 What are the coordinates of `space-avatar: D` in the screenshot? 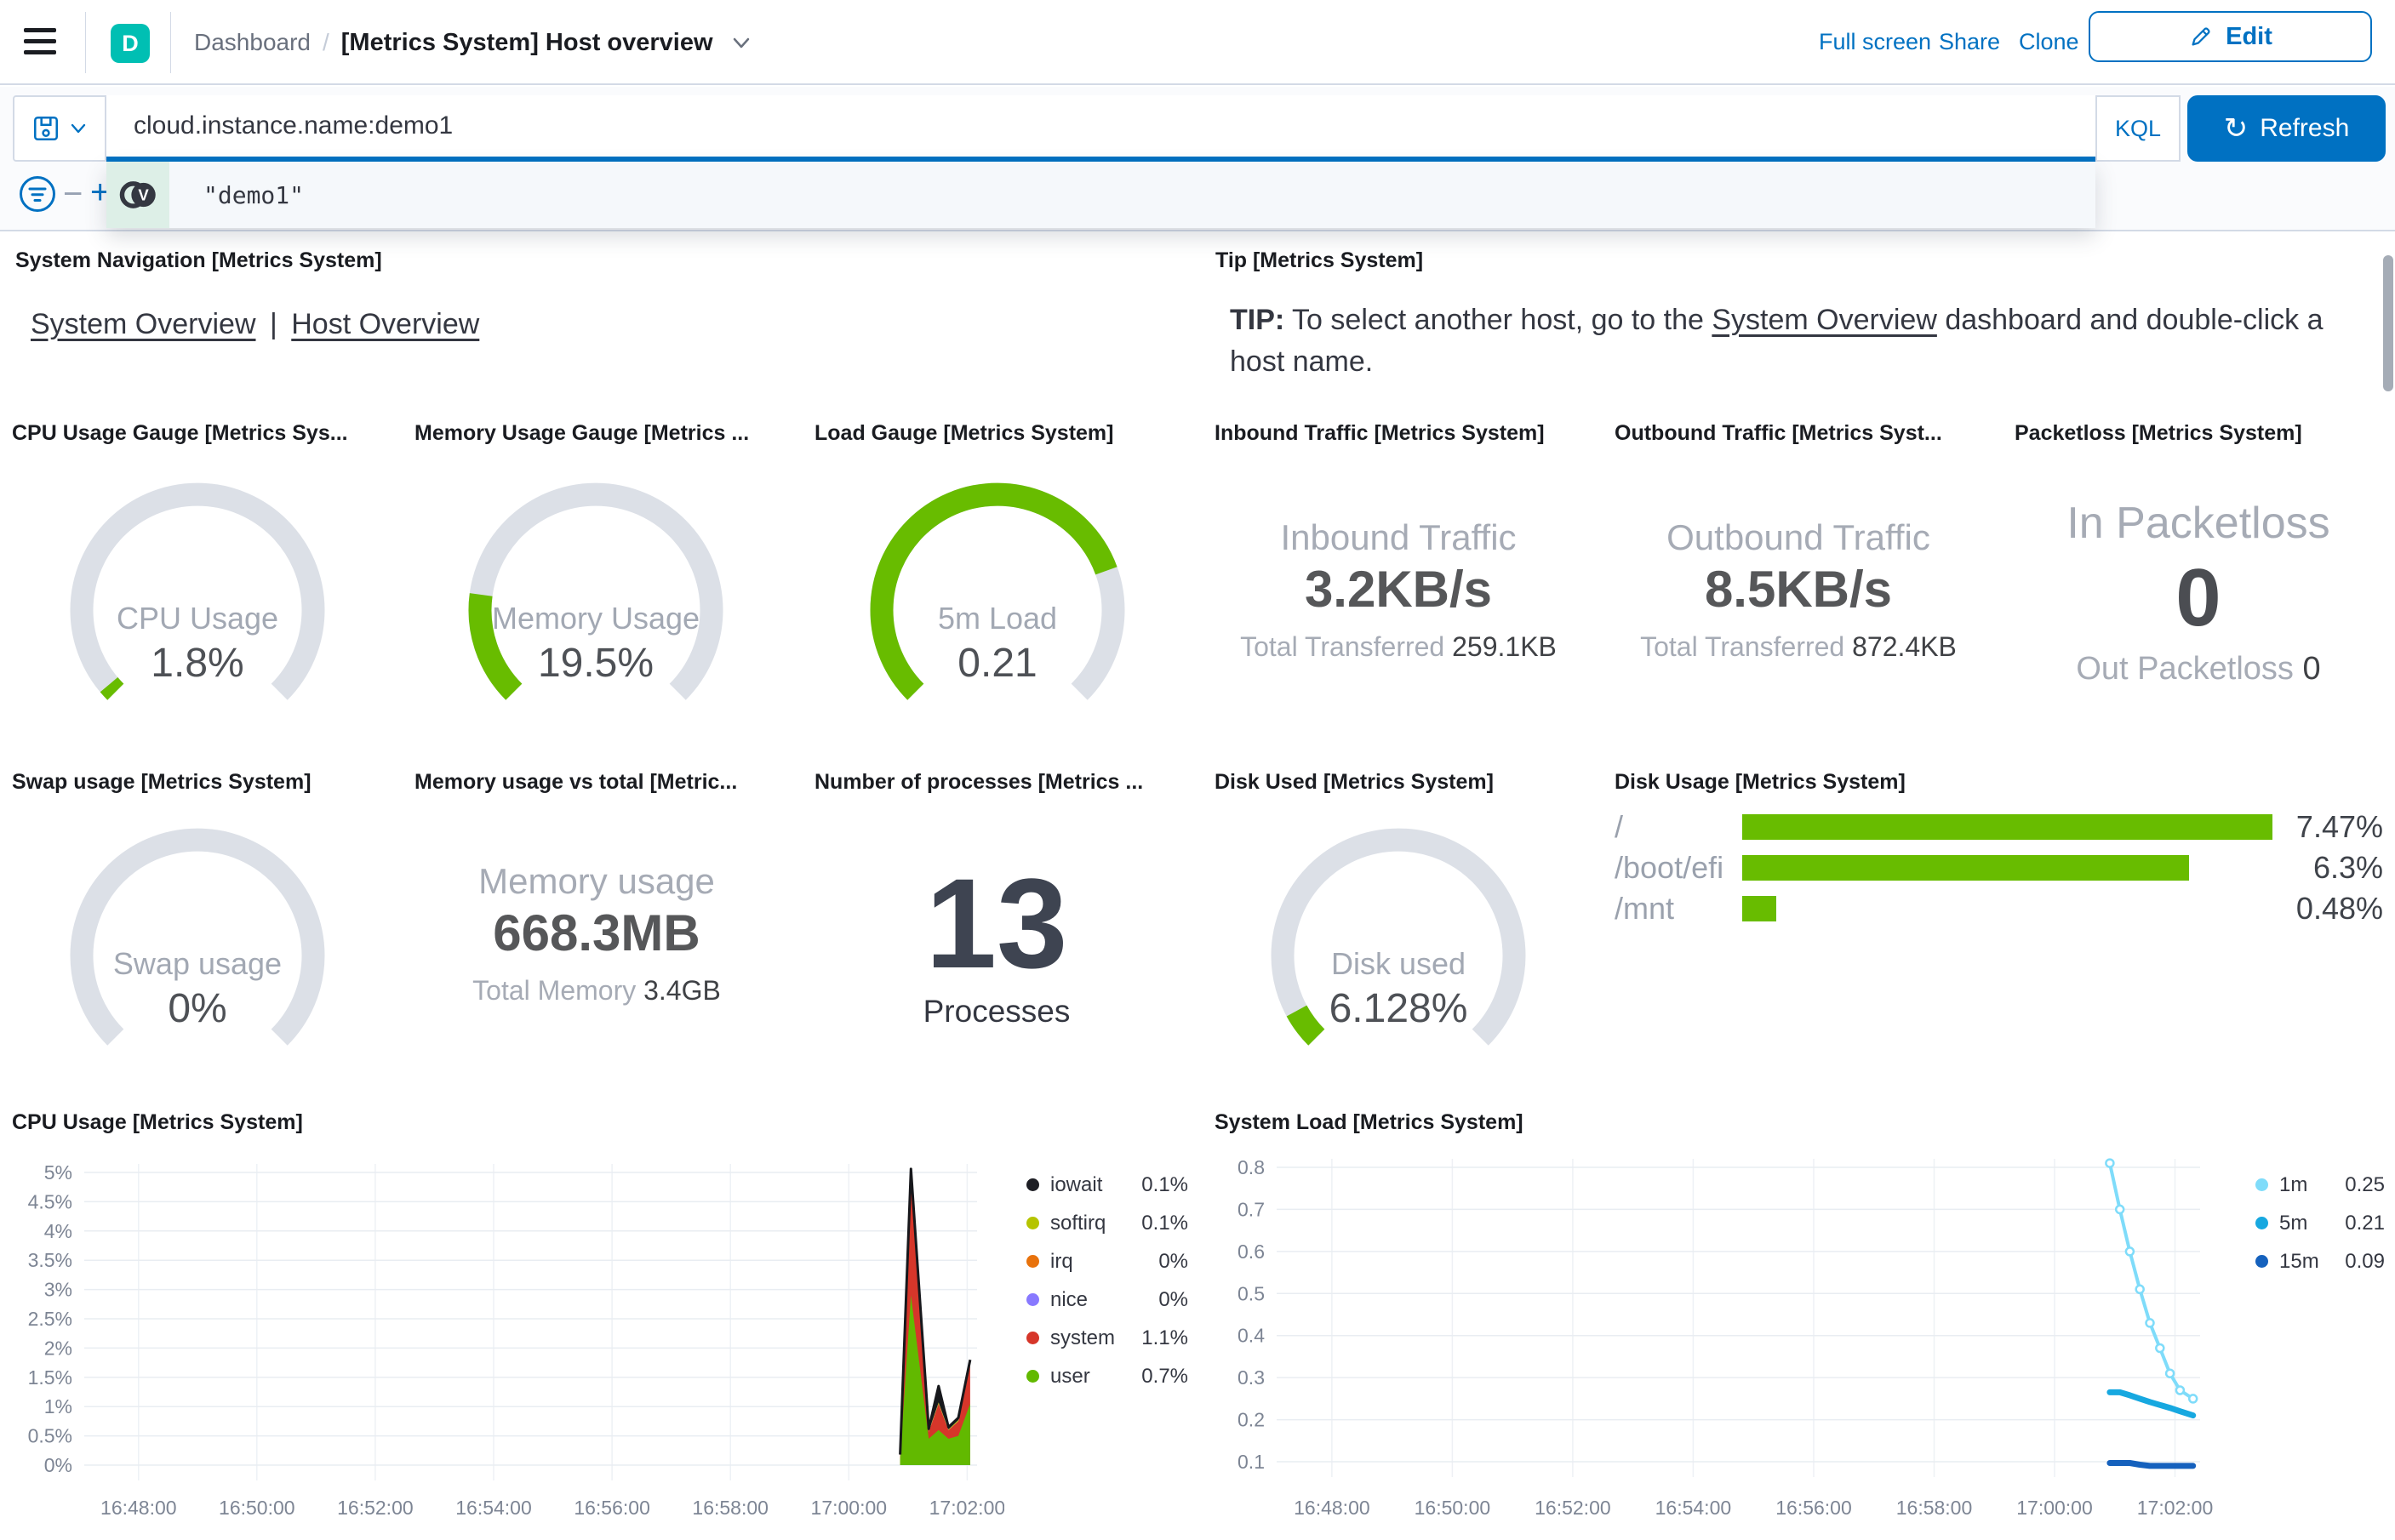 It's located at (130, 44).